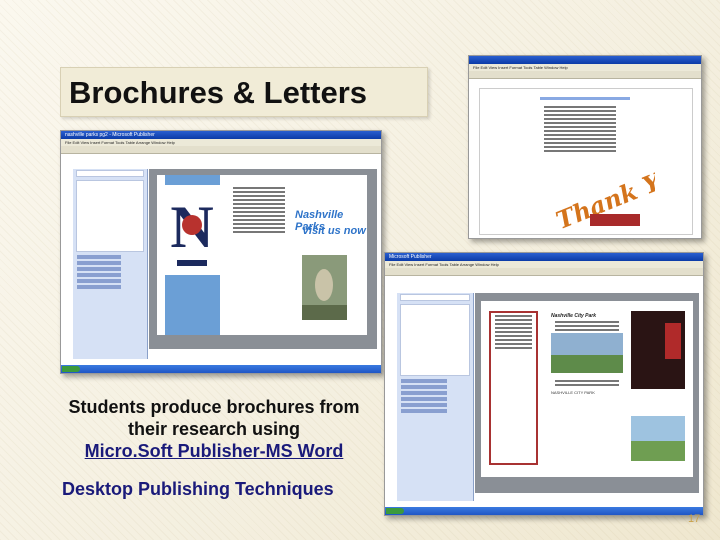 The image size is (720, 540). What do you see at coordinates (324, 287) in the screenshot?
I see `heron-painting-image` at bounding box center [324, 287].